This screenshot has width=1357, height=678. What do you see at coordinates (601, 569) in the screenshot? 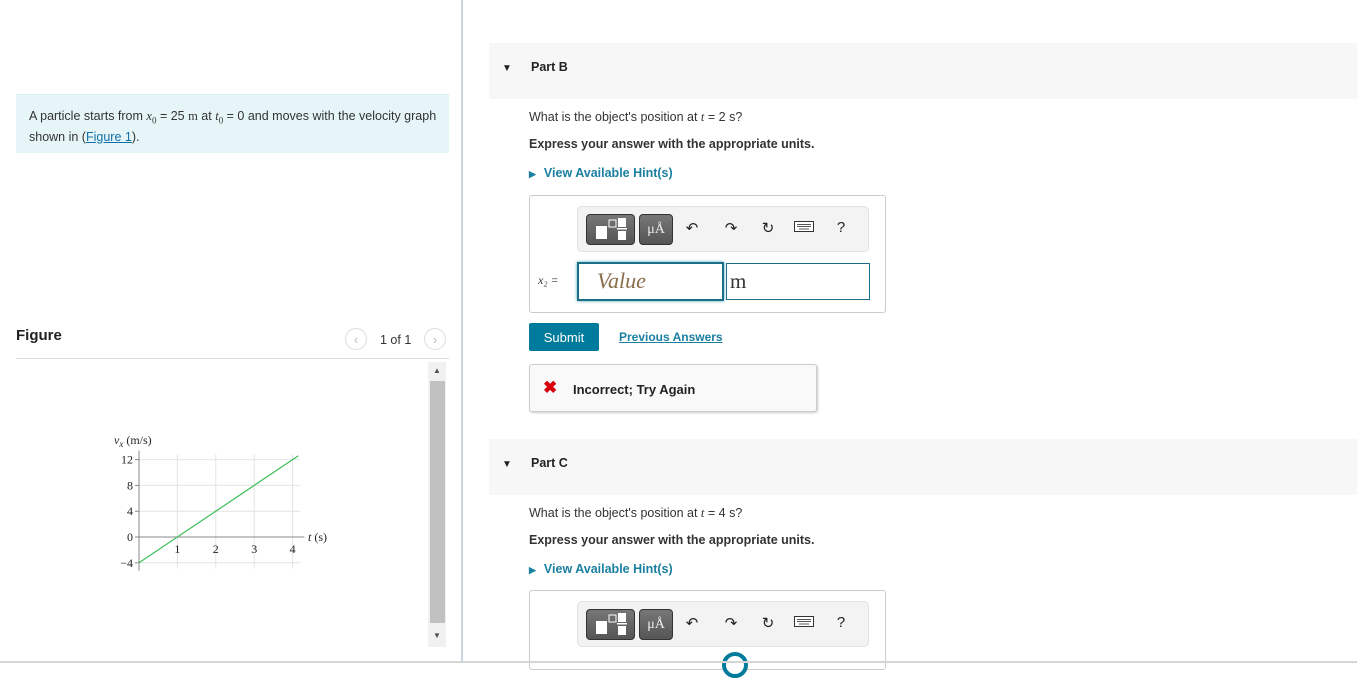
I see `part-c-hint-toggle: ▶ View Available Hint(s)` at bounding box center [601, 569].